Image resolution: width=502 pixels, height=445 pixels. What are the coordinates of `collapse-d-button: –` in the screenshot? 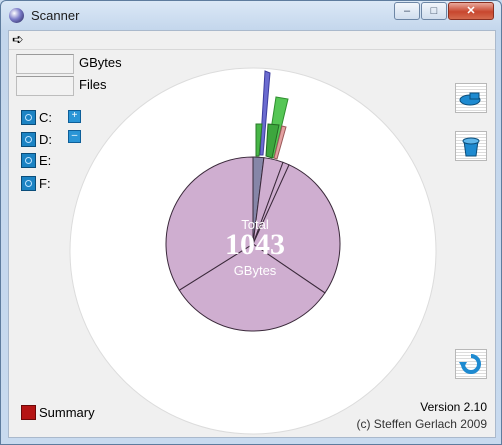 It's located at (74, 136).